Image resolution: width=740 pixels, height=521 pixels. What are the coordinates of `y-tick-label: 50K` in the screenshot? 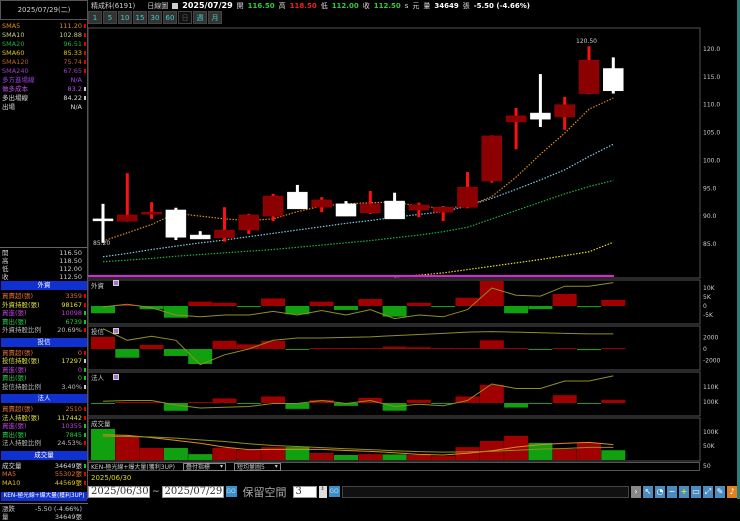 It's located at (709, 446).